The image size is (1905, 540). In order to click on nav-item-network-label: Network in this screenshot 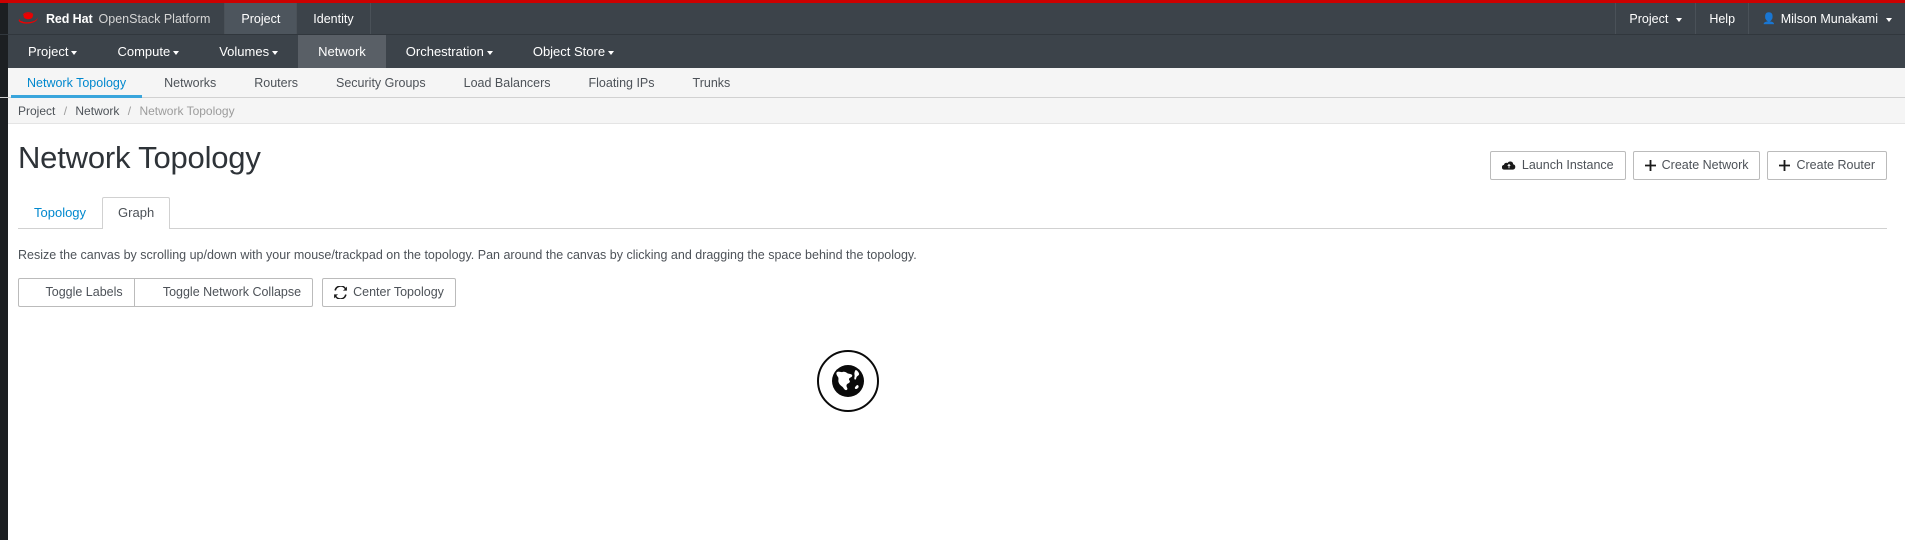, I will do `click(342, 51)`.